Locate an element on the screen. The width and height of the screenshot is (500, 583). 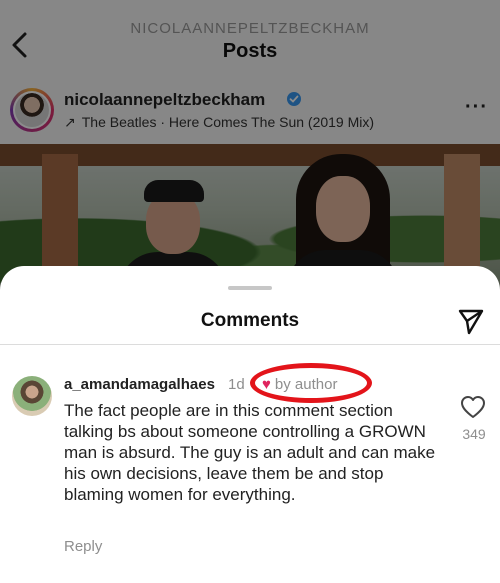
divider is located at coordinates (250, 344).